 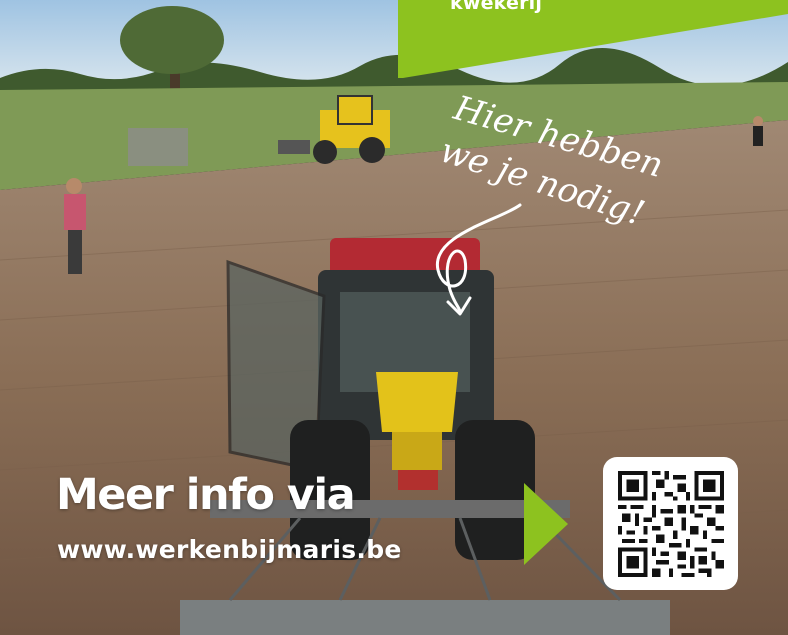 I want to click on curly-arrow-icon, so click(x=479, y=258).